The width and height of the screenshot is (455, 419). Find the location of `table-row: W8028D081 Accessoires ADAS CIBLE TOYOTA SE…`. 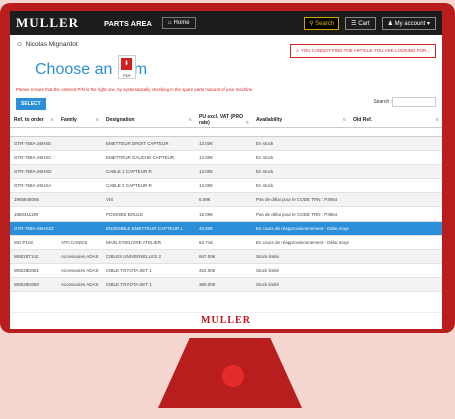

table-row: W8028D081 Accessoires ADAS CIBLE TOYOTA SE… is located at coordinates (226, 270).